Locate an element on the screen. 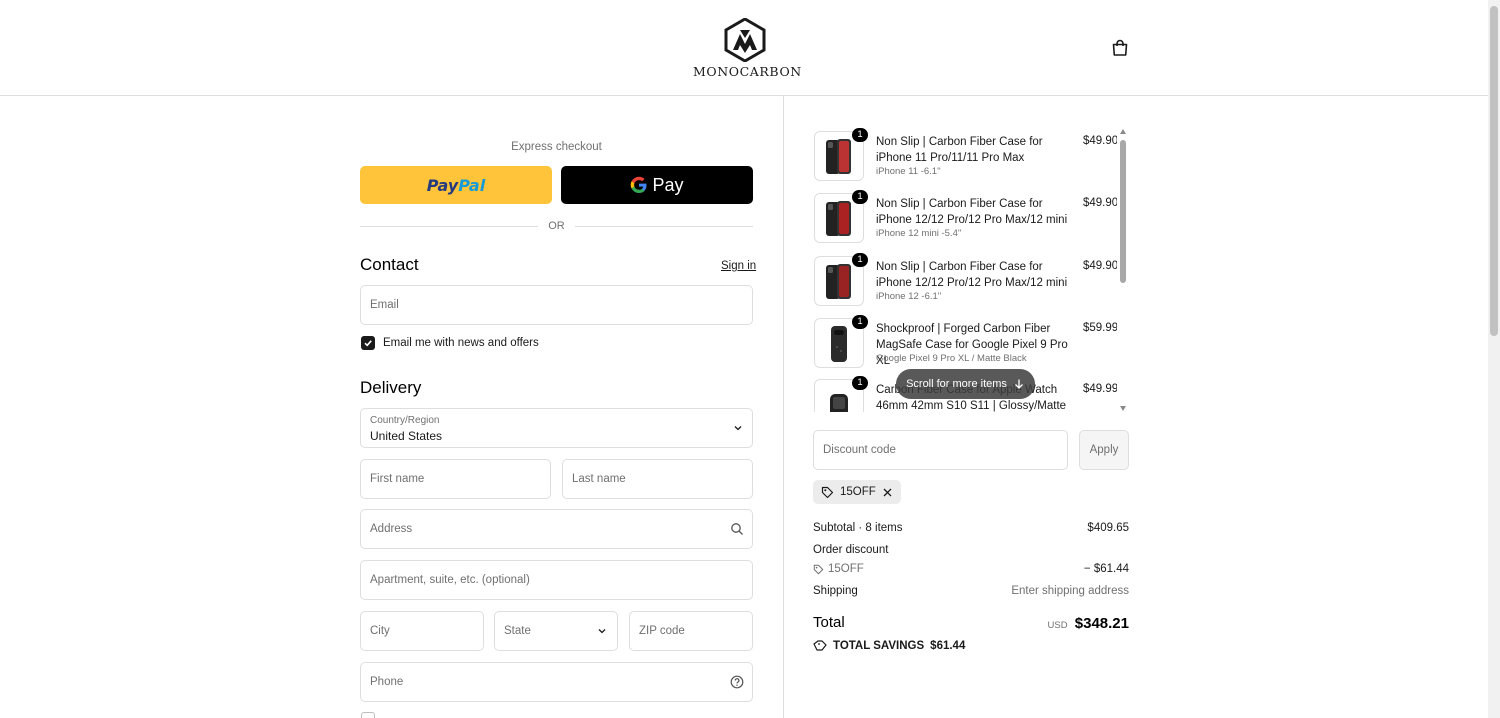  google-pay-button: Pay is located at coordinates (657, 185).